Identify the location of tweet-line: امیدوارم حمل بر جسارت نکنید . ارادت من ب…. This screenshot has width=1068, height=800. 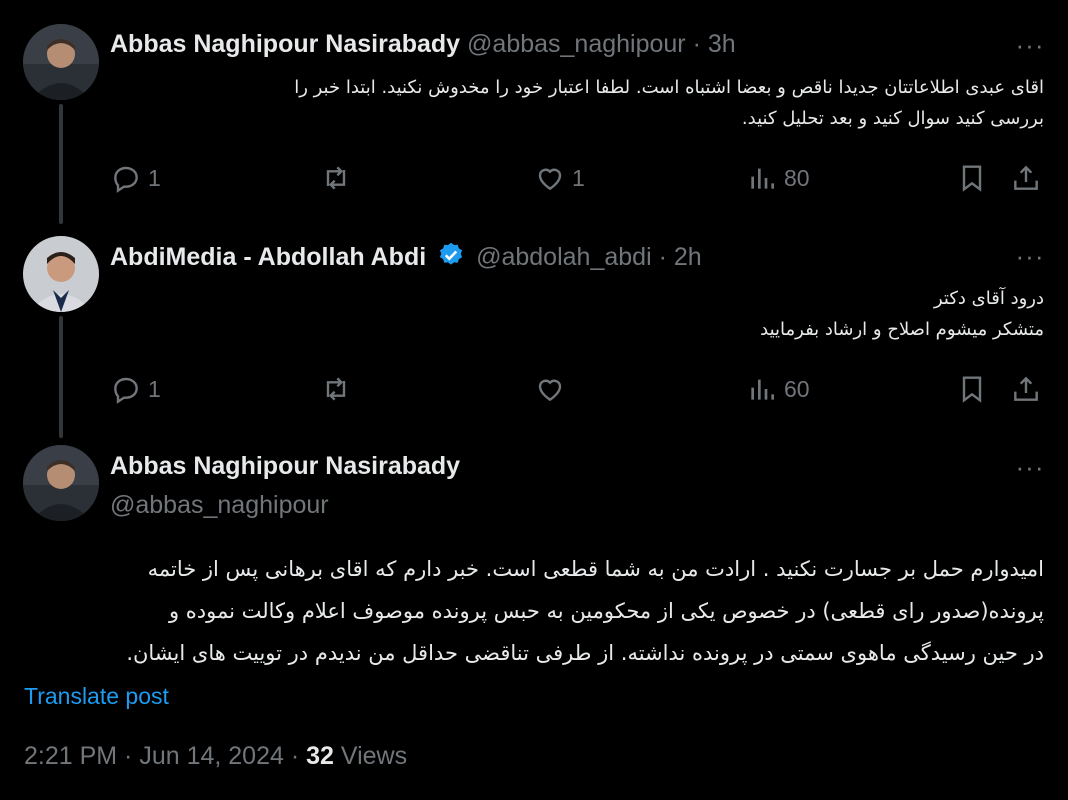
(595, 569).